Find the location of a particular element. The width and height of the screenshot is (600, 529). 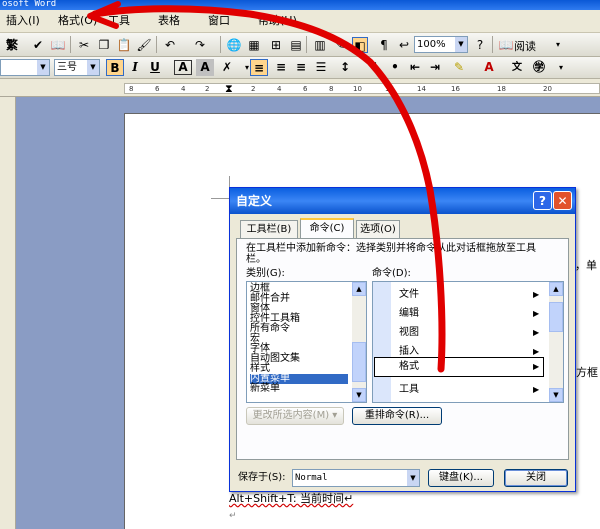

phonetic-guide-icon: 文 is located at coordinates (517, 67).